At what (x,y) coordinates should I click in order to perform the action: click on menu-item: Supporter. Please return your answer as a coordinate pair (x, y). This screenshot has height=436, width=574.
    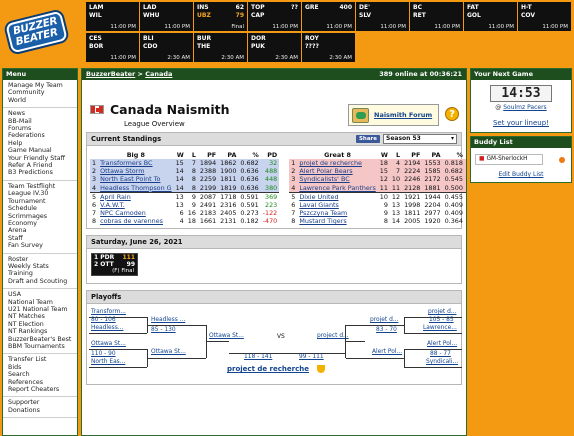
    Looking at the image, I should click on (42, 402).